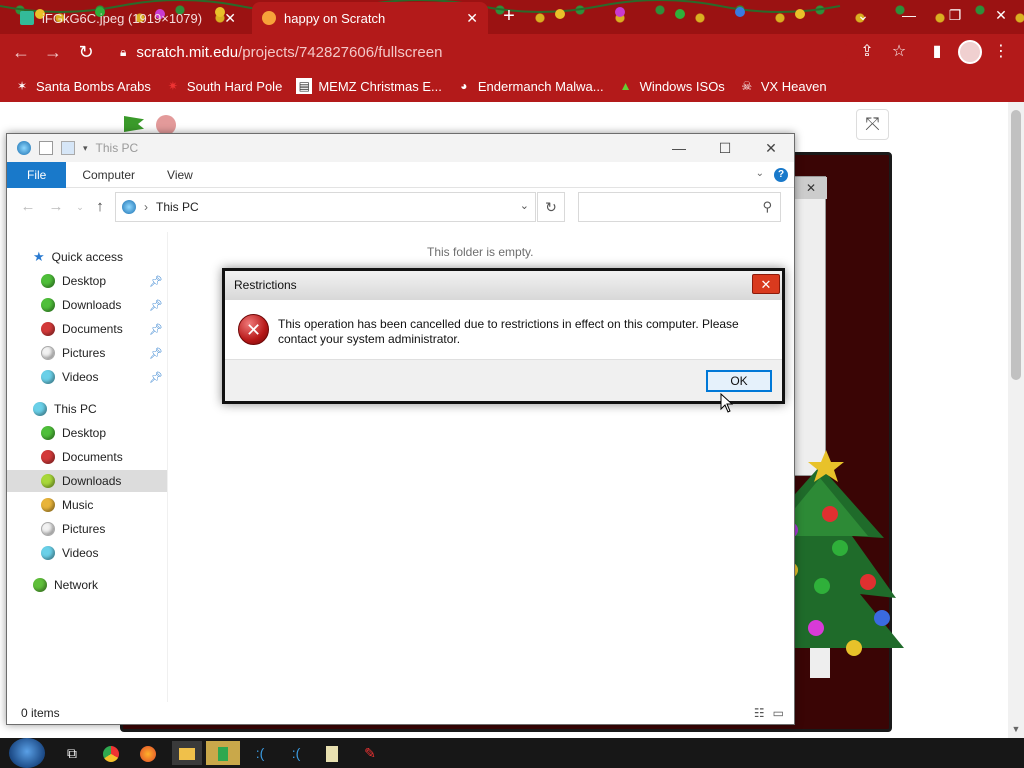 This screenshot has height=768, width=1024. I want to click on nav-label: Pictures, so click(84, 353).